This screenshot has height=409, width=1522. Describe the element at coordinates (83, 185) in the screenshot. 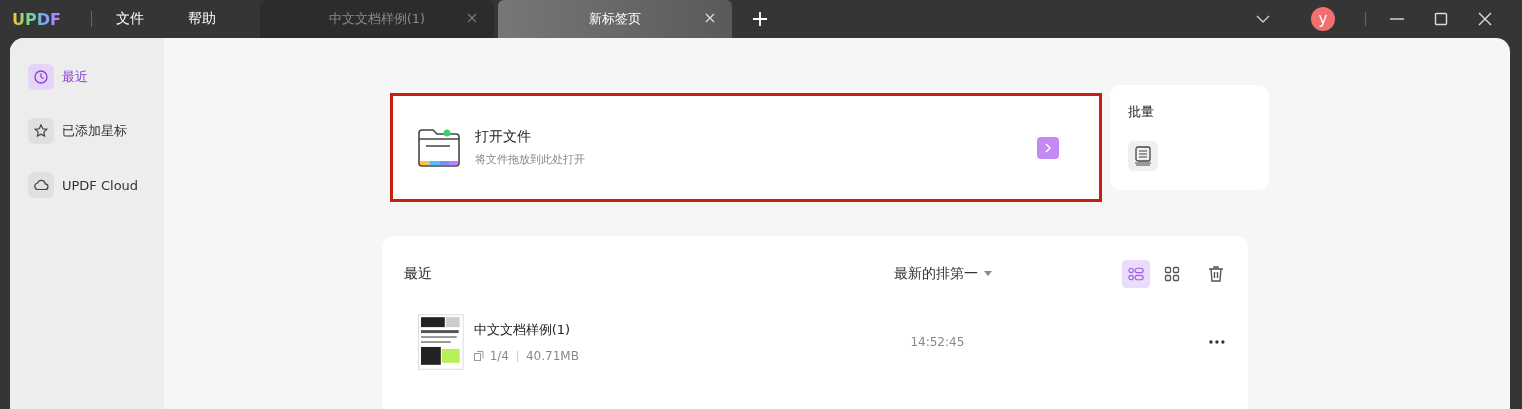

I see `sidebar-item: UPDF Cloud` at that location.